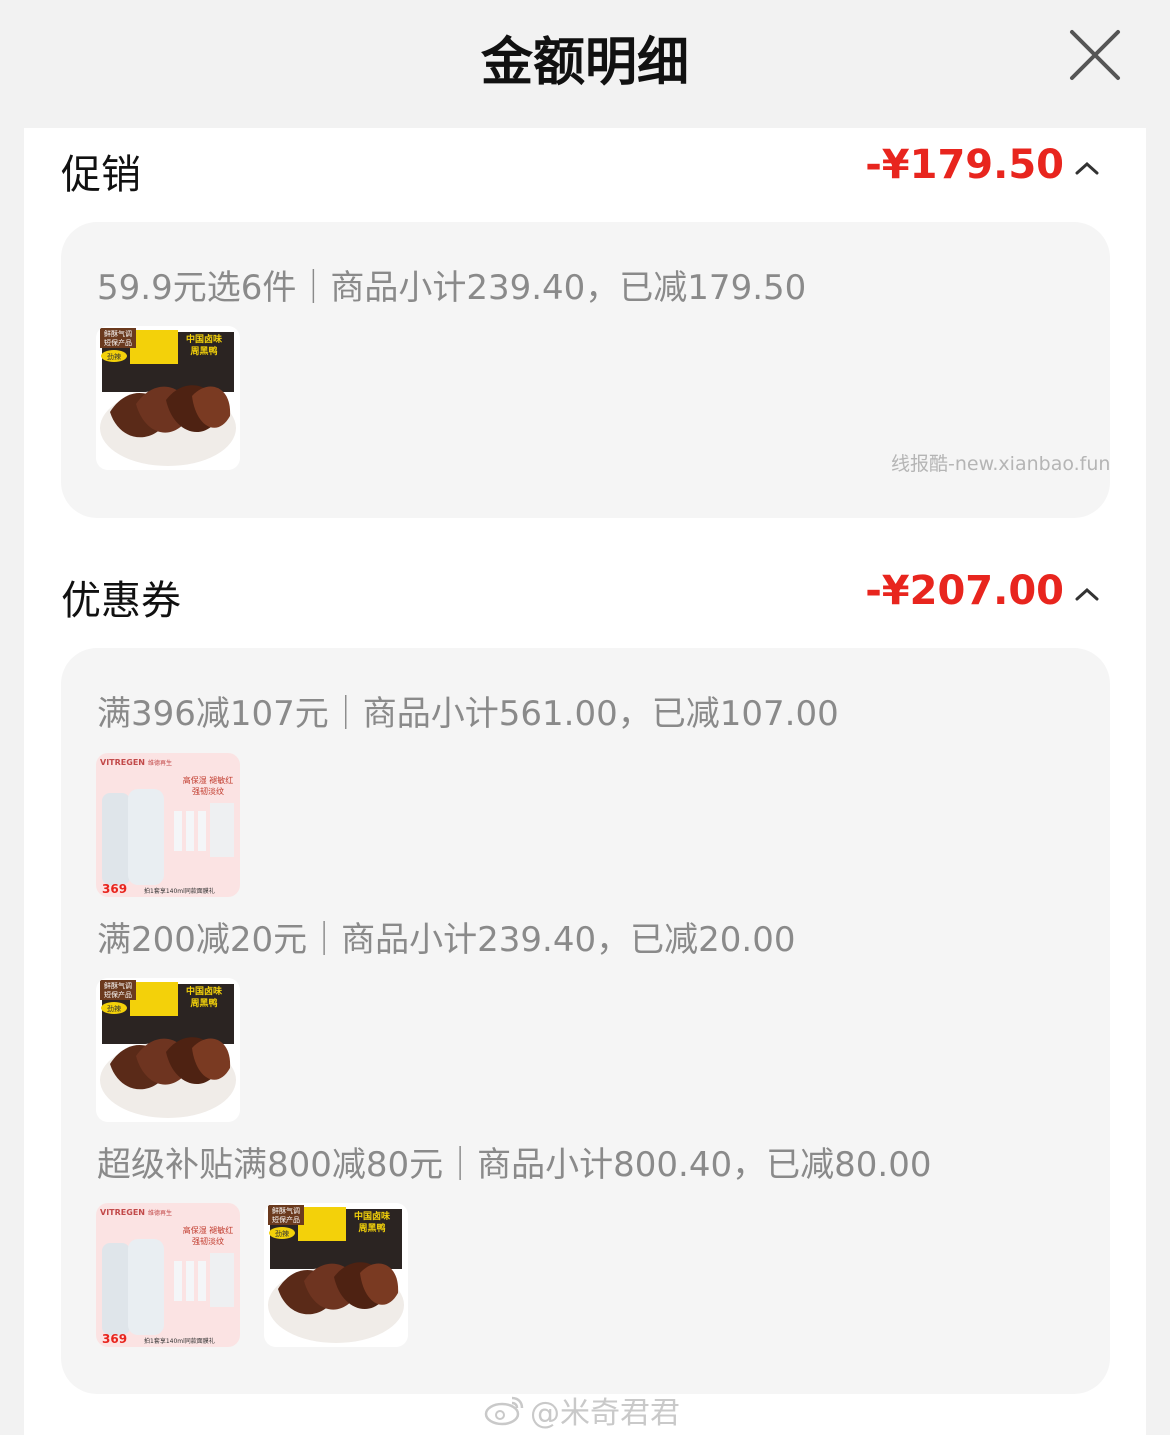 This screenshot has height=1435, width=1170. I want to click on promotion-rule-text: 59.9元选6件｜商品小计239.40，已减179.50, so click(452, 288).